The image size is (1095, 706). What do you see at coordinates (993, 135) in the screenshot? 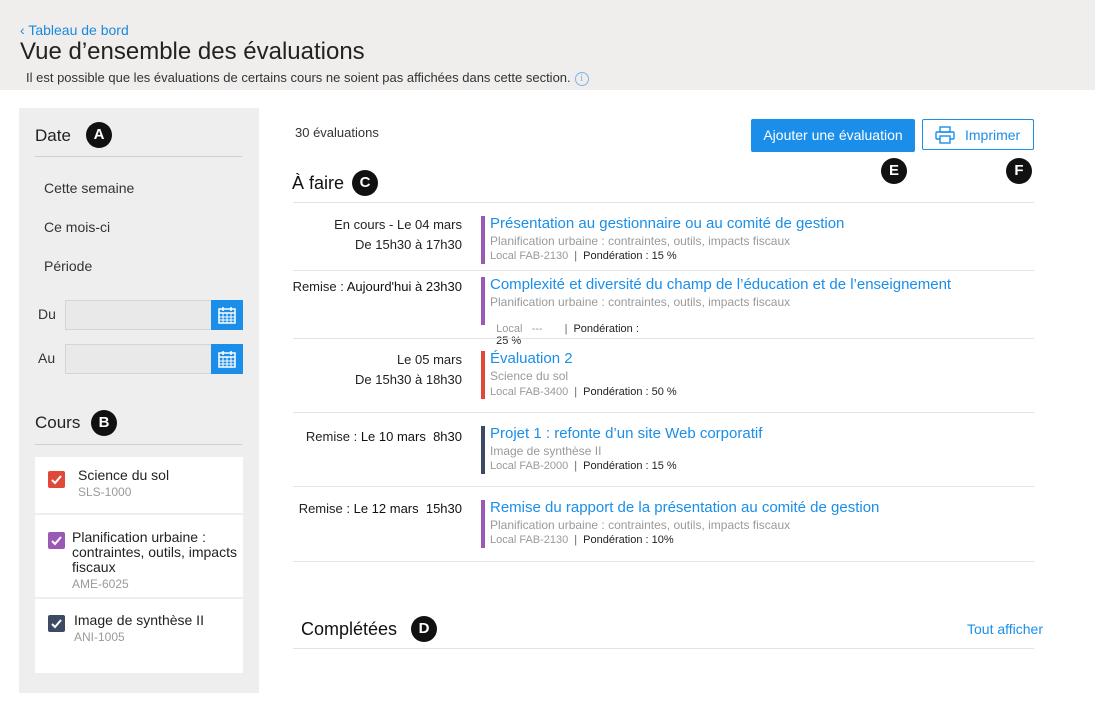
I see `print-button-label: Imprimer` at bounding box center [993, 135].